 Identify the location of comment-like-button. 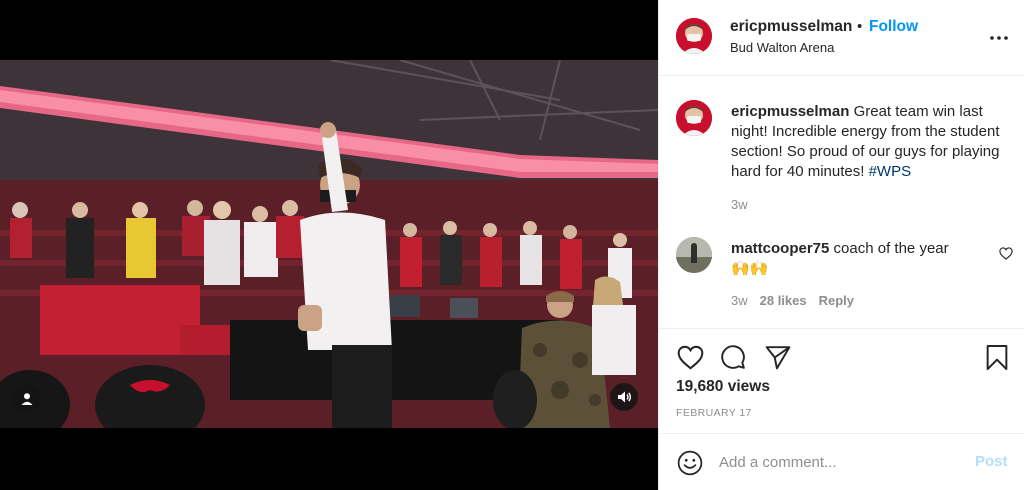
(1006, 256).